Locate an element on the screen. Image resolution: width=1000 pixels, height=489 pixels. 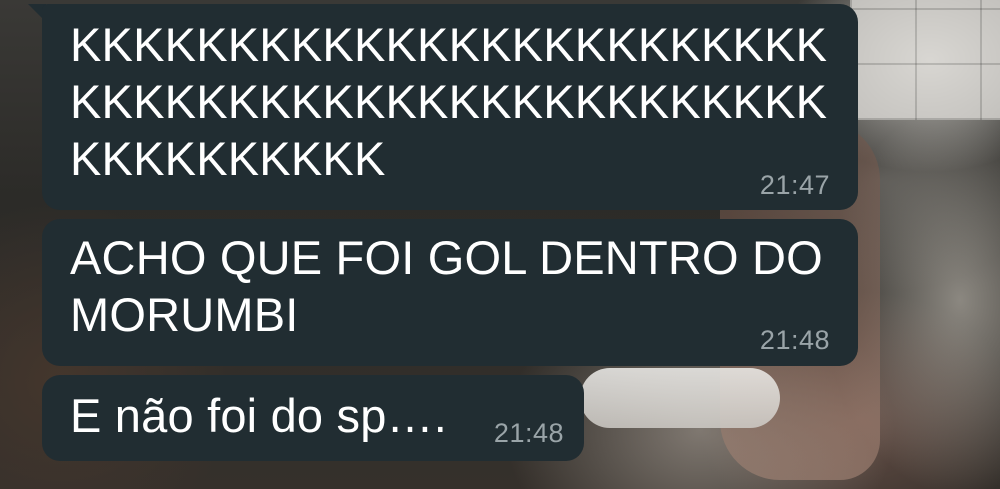
incoming-message: E não foi do sp…. 21:48 is located at coordinates (313, 418).